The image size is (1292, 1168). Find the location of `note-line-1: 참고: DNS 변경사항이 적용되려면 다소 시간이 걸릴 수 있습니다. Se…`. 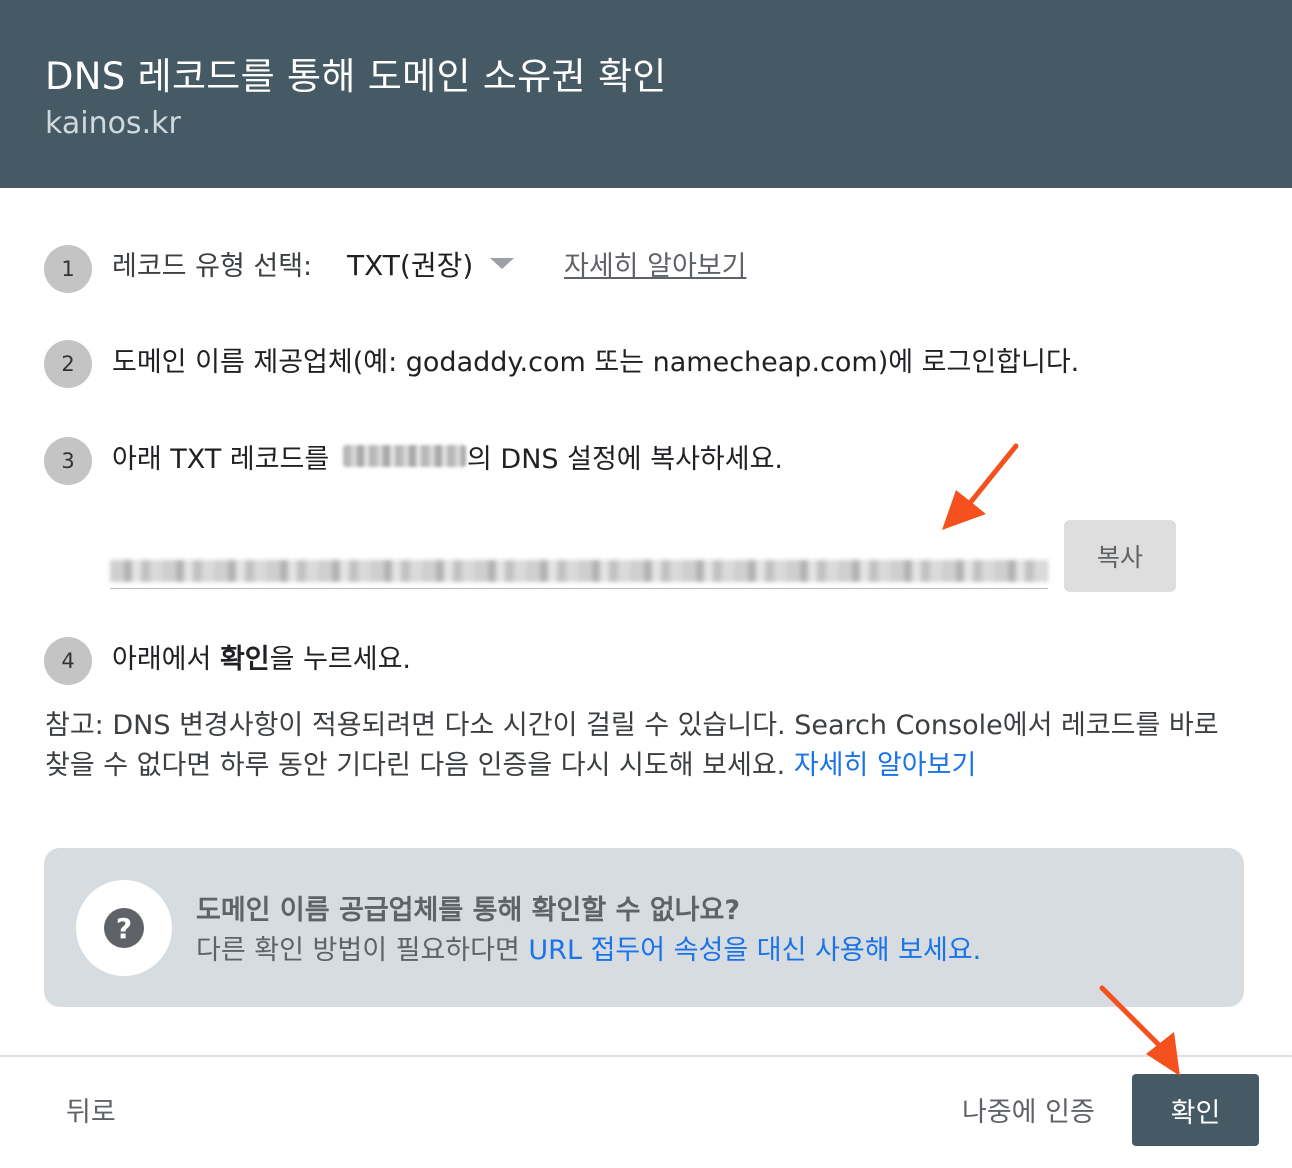

note-line-1: 참고: DNS 변경사항이 적용되려면 다소 시간이 걸릴 수 있습니다. Se… is located at coordinates (632, 725).